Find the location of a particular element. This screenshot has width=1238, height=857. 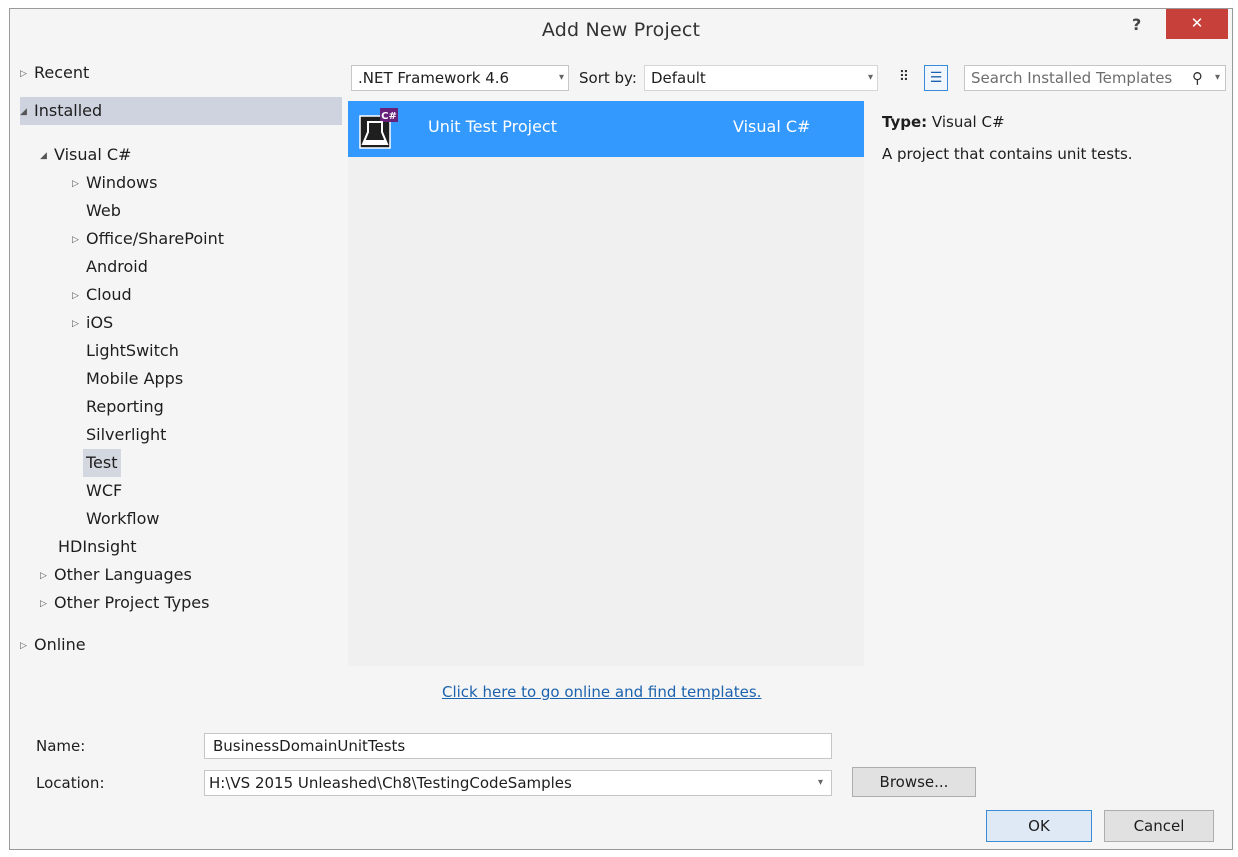

tree-item-online: ▷ Online is located at coordinates (53, 645).